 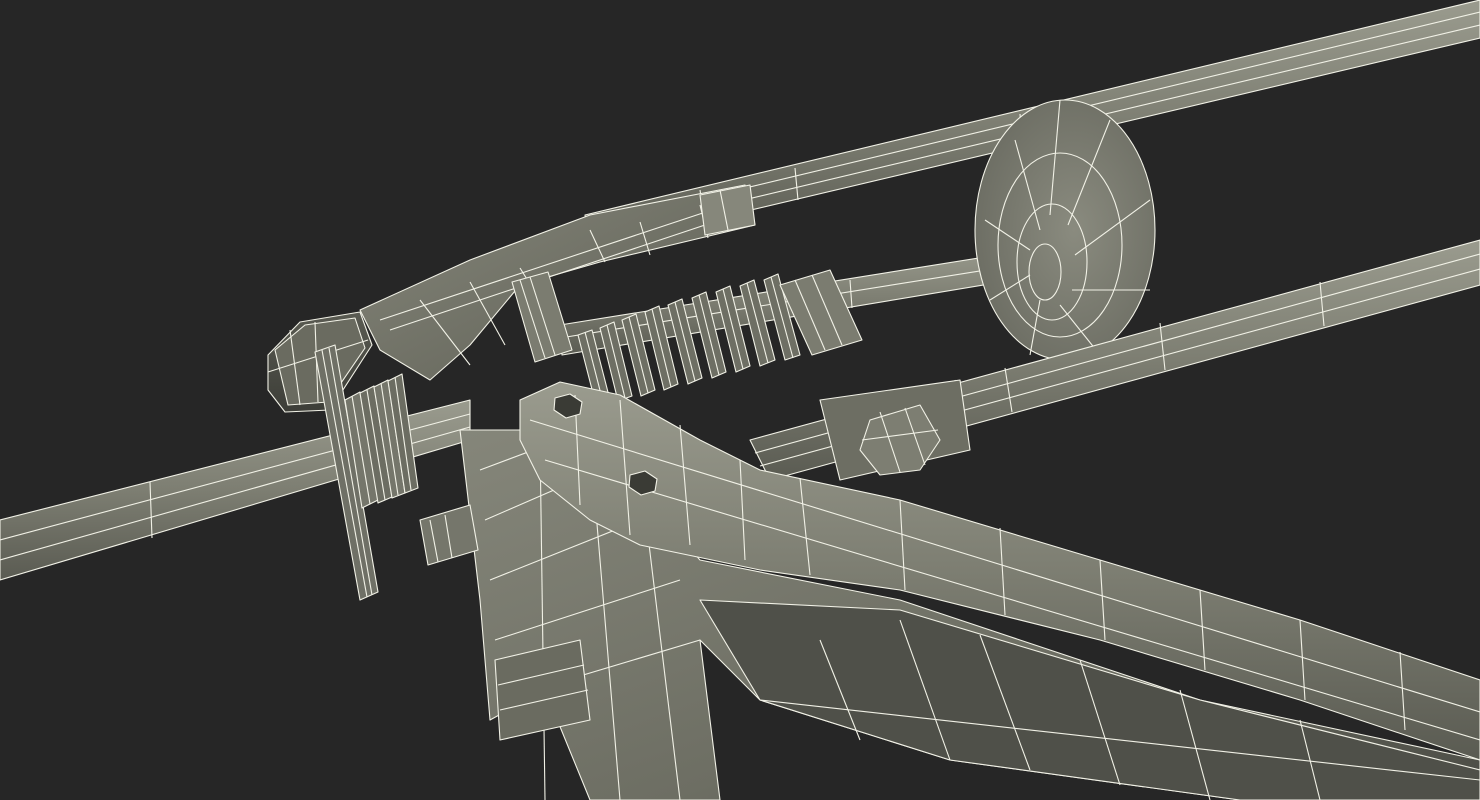 I want to click on front-collar, so click(x=895, y=430).